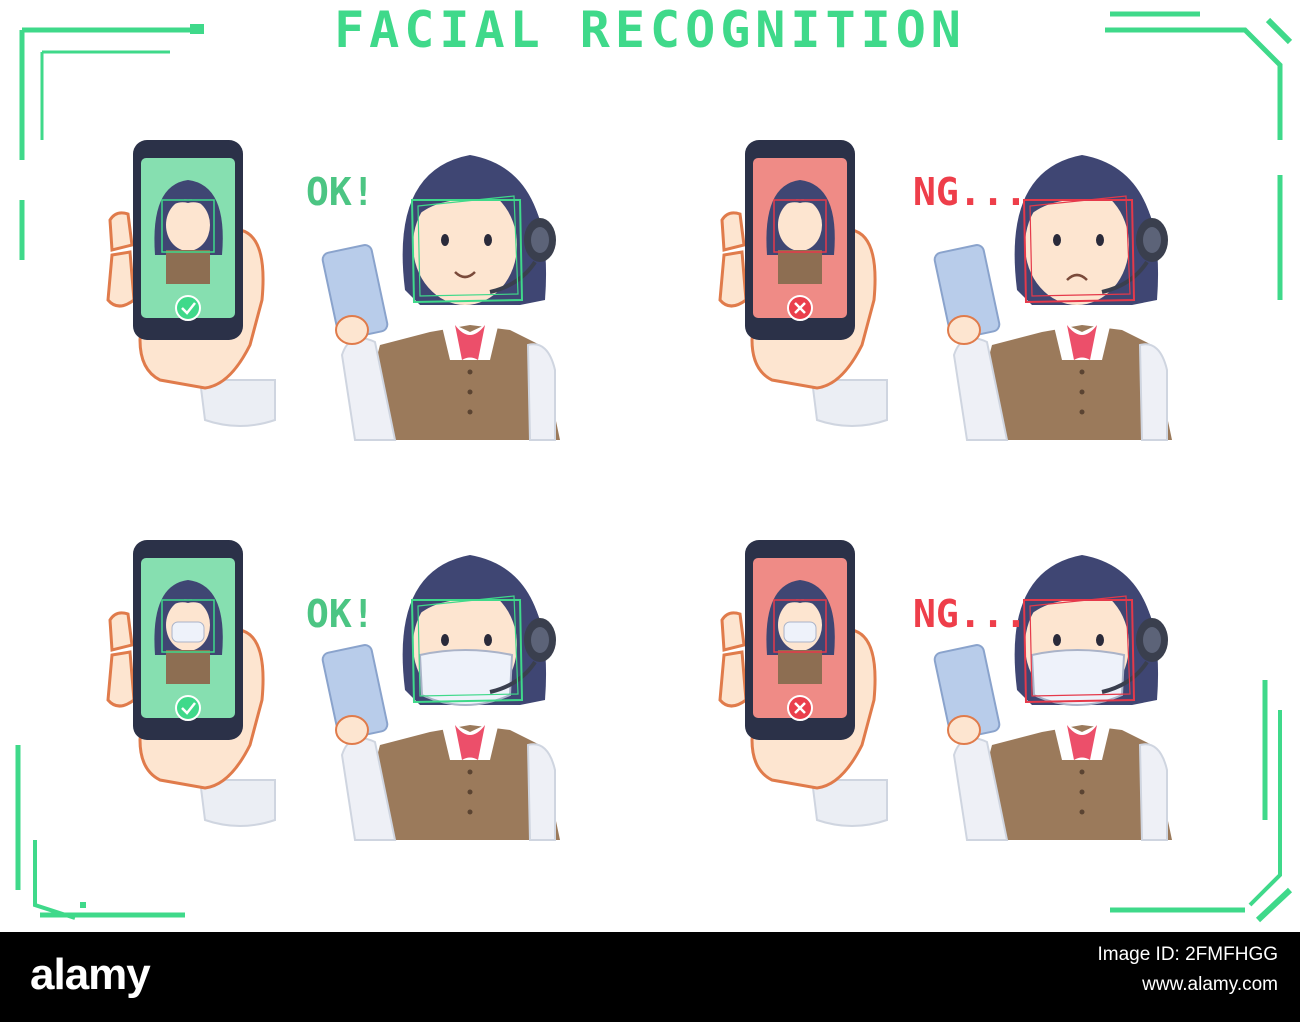 Image resolution: width=1300 pixels, height=1022 pixels. I want to click on footer-url: www.alamy.com, so click(1210, 984).